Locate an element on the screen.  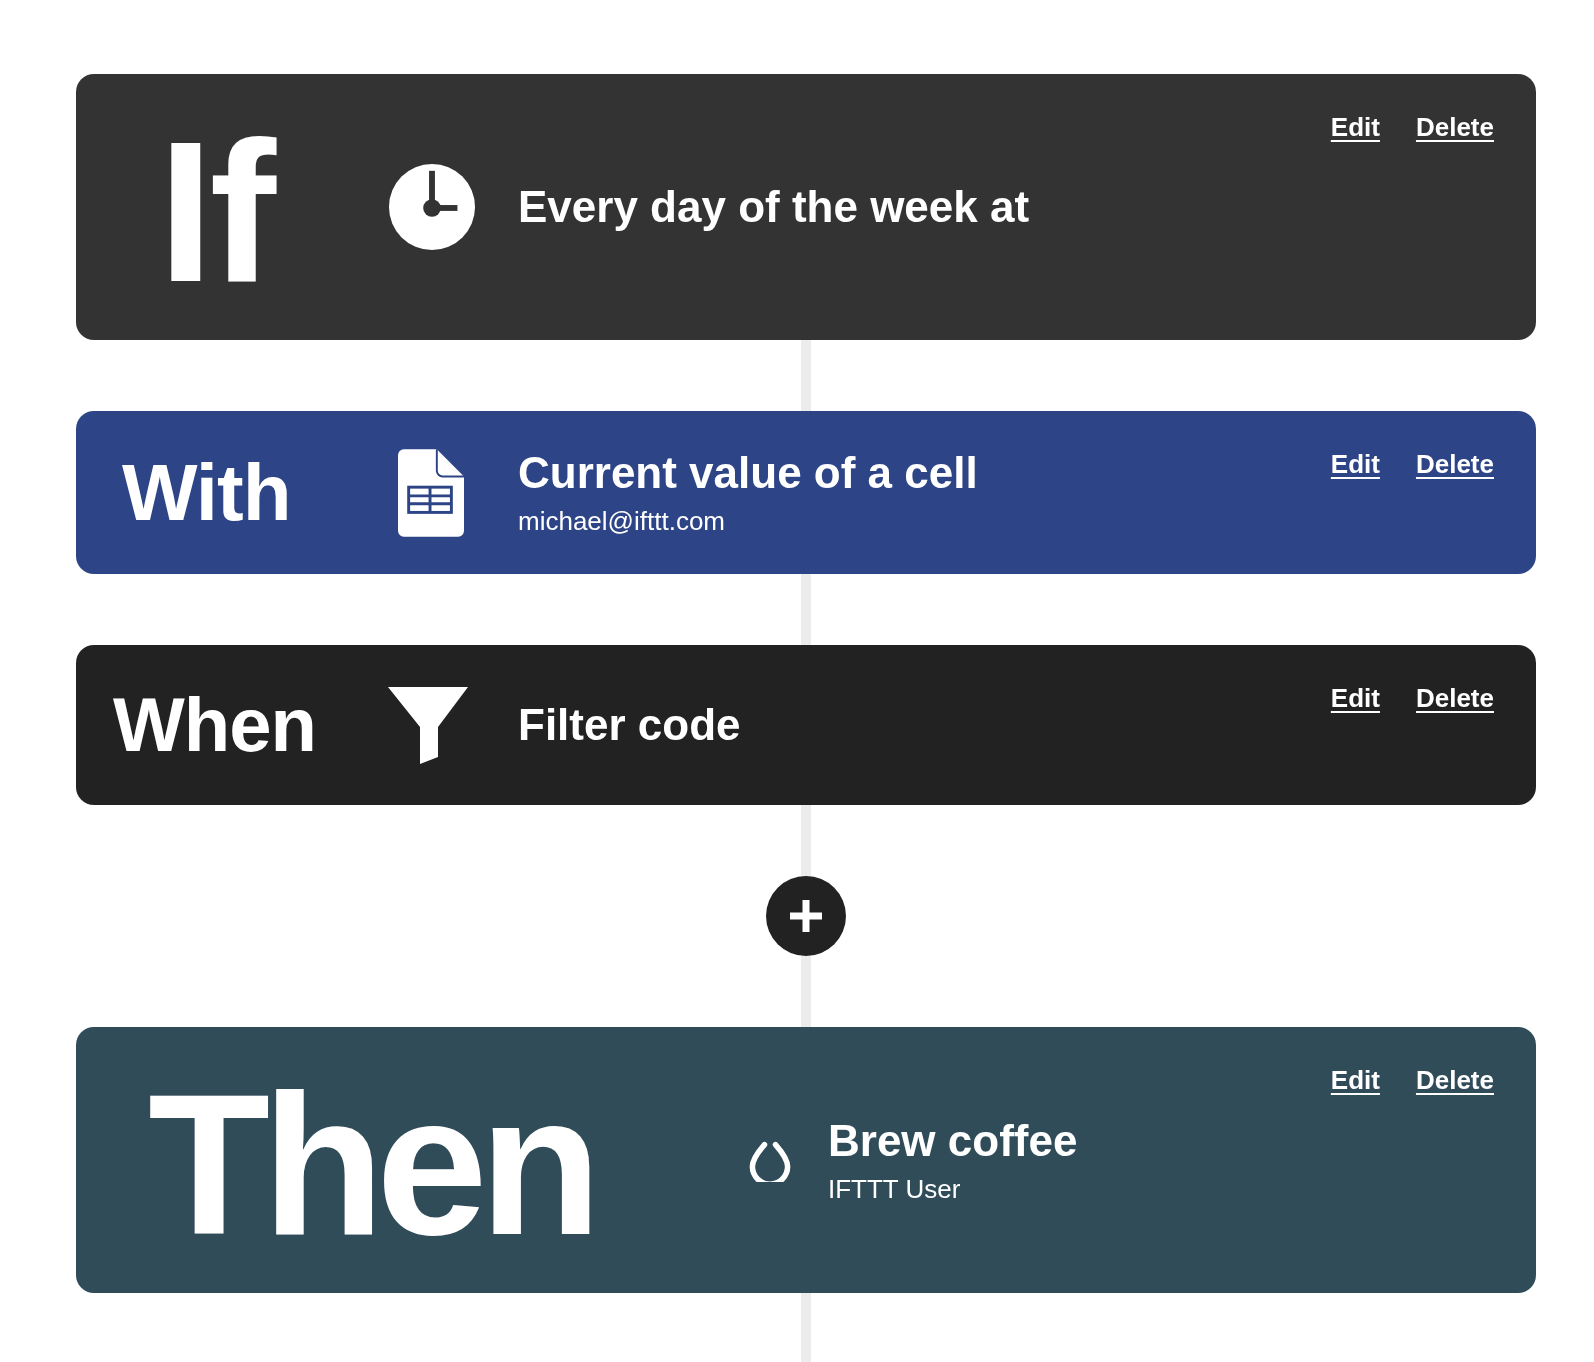
step-title: Every day of the week at is located at coordinates (774, 207).